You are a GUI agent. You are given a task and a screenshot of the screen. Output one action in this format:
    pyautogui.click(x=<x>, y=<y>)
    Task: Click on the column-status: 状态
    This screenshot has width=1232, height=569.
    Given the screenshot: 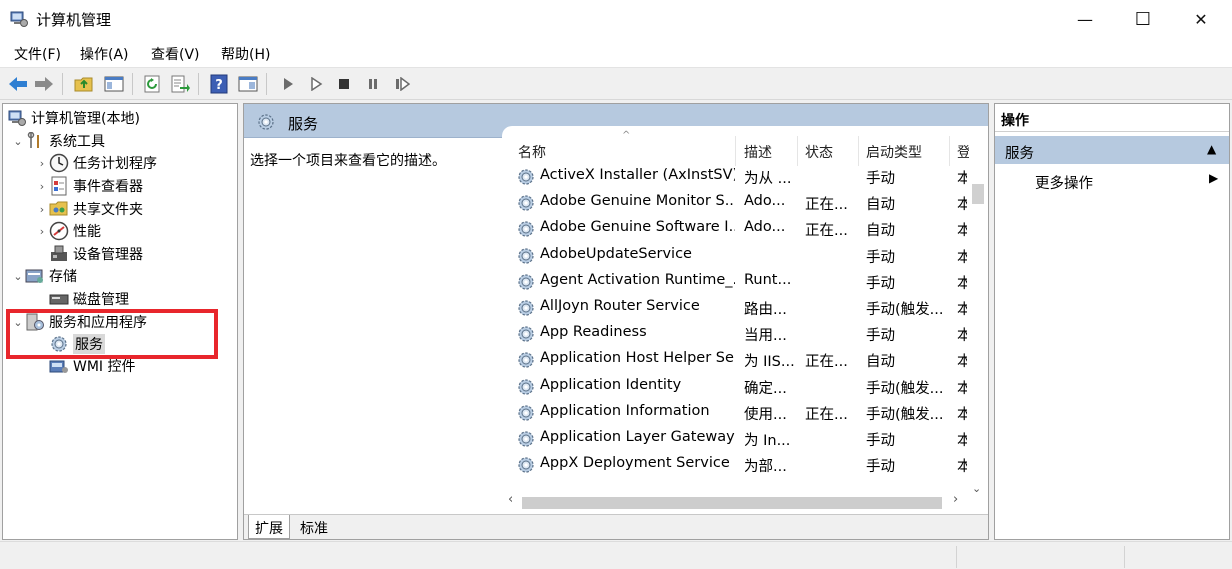 What is the action you would take?
    pyautogui.click(x=819, y=152)
    